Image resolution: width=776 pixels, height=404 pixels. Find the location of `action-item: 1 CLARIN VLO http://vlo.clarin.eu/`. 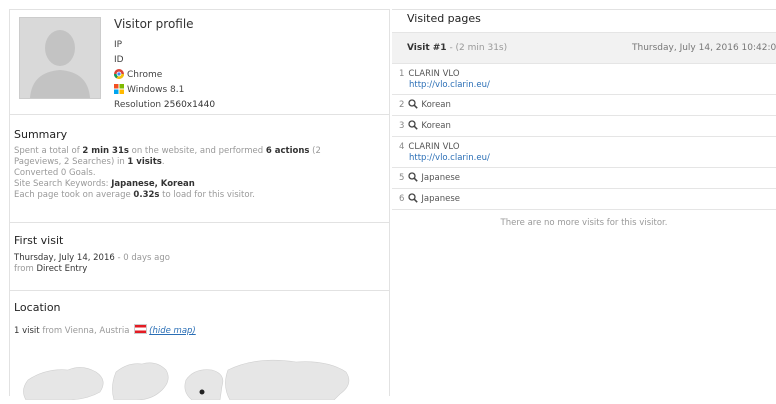

action-item: 1 CLARIN VLO http://vlo.clarin.eu/ is located at coordinates (584, 79).